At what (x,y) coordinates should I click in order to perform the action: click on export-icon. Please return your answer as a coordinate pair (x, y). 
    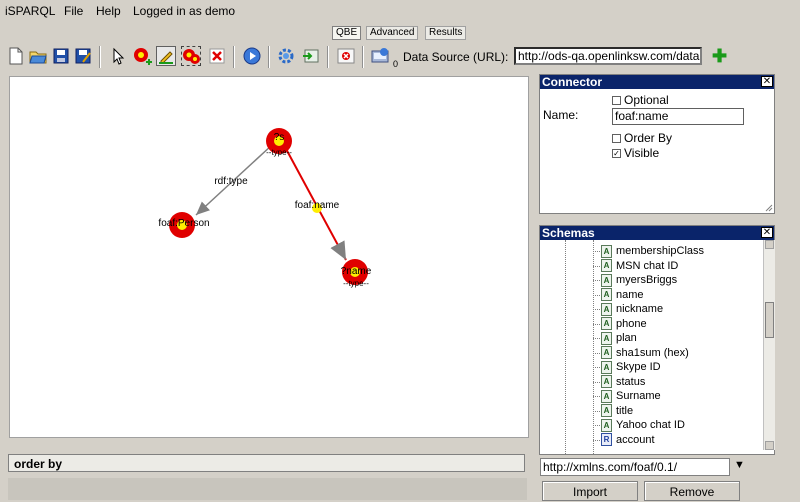
    Looking at the image, I should click on (311, 56).